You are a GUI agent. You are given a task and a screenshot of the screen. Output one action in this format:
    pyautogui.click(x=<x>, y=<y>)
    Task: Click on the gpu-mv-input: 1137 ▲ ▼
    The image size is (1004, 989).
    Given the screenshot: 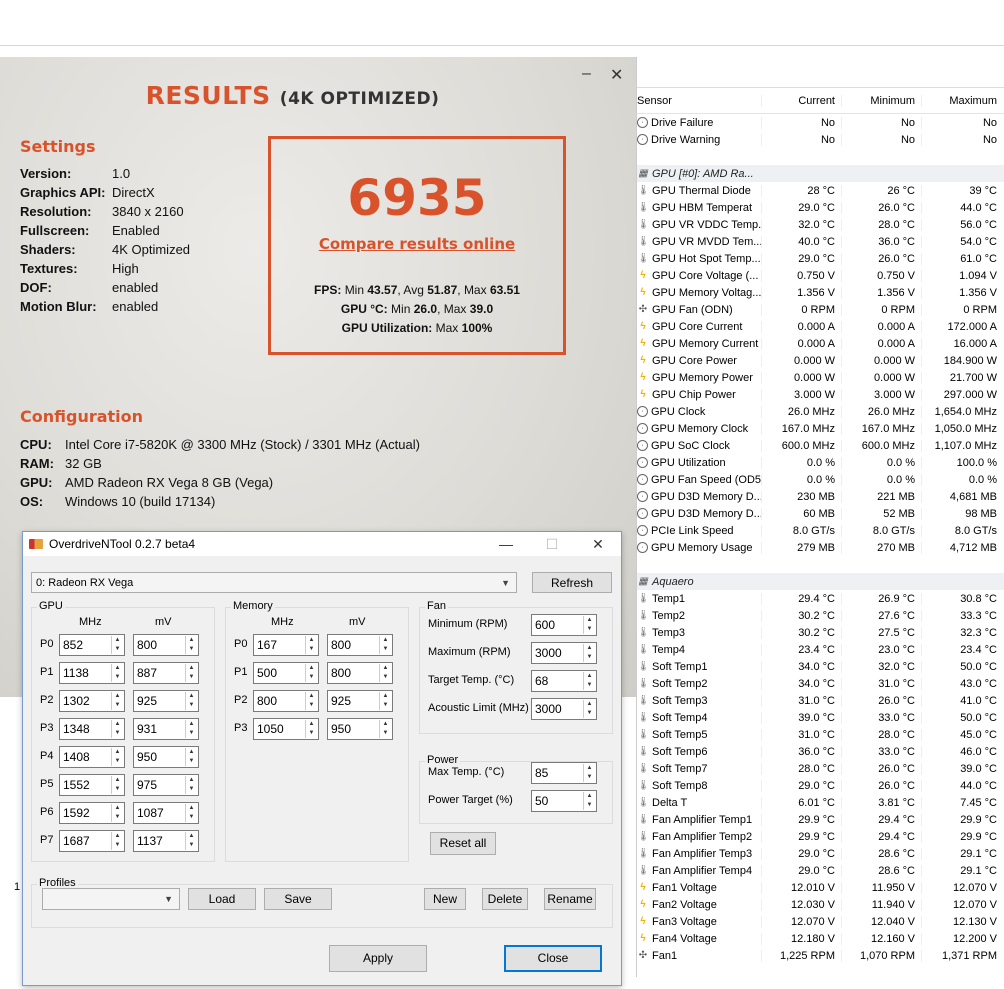 What is the action you would take?
    pyautogui.click(x=166, y=841)
    